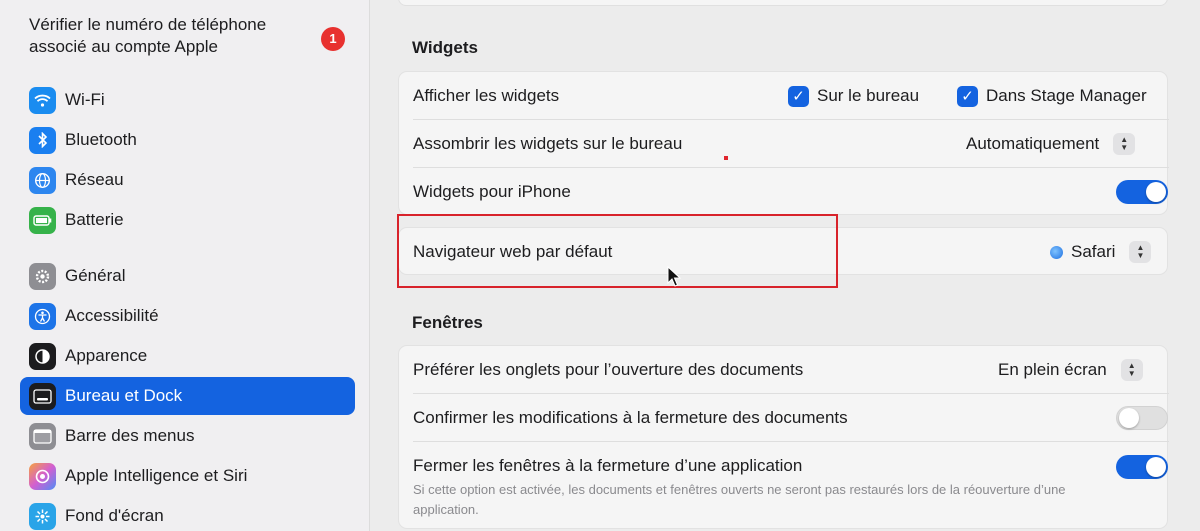 Image resolution: width=1200 pixels, height=531 pixels. Describe the element at coordinates (784, 192) in the screenshot. I see `iphone-widgets-row: Widgets pour iPhone` at that location.